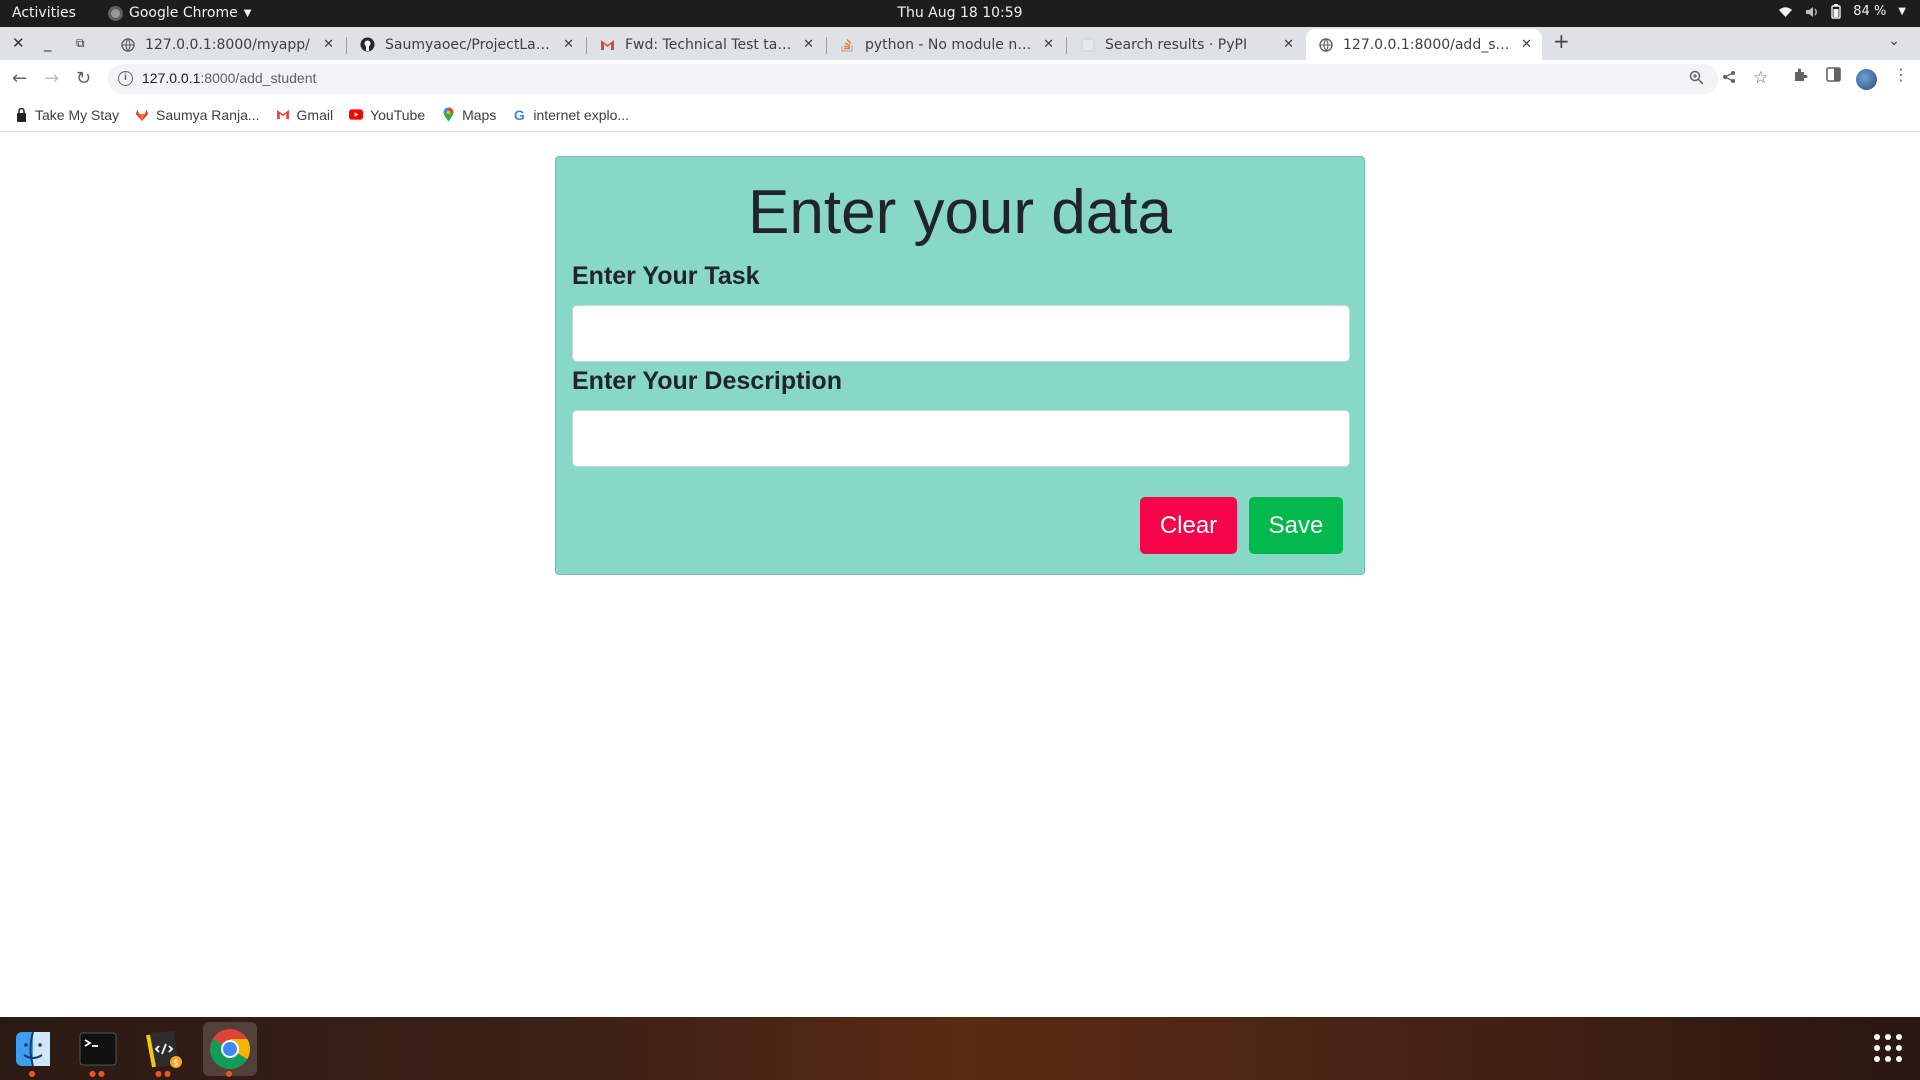  What do you see at coordinates (315, 114) in the screenshot?
I see `bookmark-label: Gmail` at bounding box center [315, 114].